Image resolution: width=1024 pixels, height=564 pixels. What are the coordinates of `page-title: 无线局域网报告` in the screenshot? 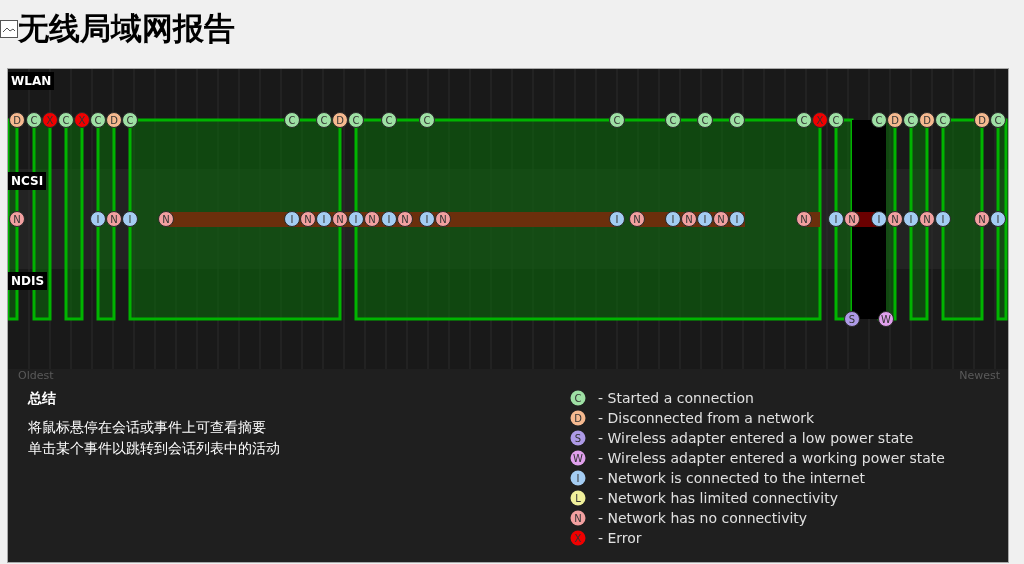 It's located at (126, 28).